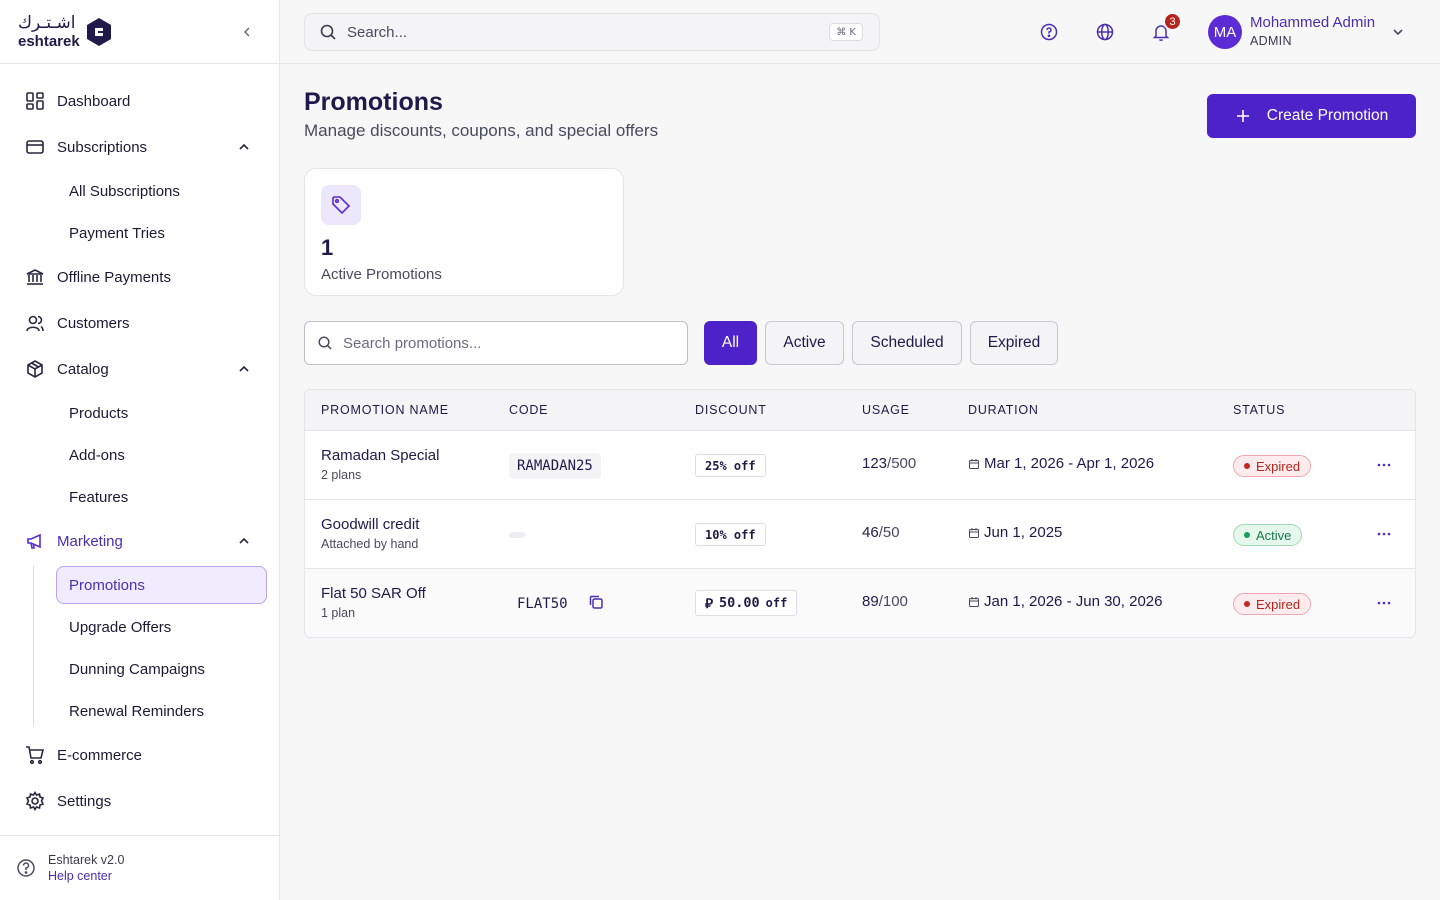 The width and height of the screenshot is (1440, 900). What do you see at coordinates (35, 369) in the screenshot?
I see `package-icon` at bounding box center [35, 369].